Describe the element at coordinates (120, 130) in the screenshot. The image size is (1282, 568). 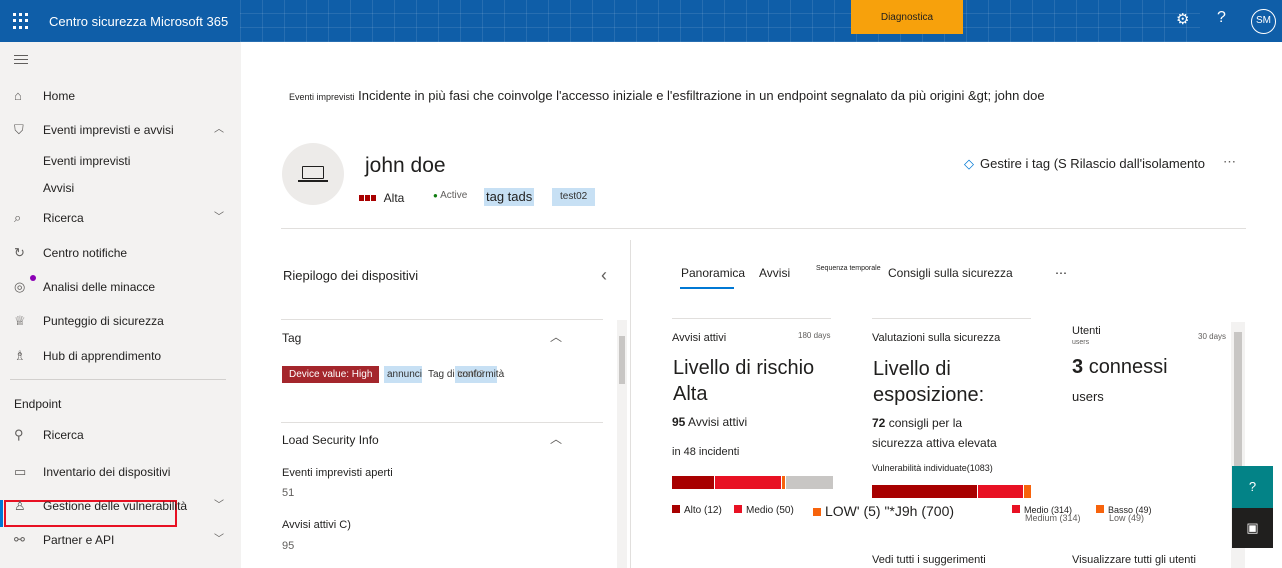
I see `sidebar-item-incidents: ⛉ Eventi imprevisti e avvisi ︿` at that location.